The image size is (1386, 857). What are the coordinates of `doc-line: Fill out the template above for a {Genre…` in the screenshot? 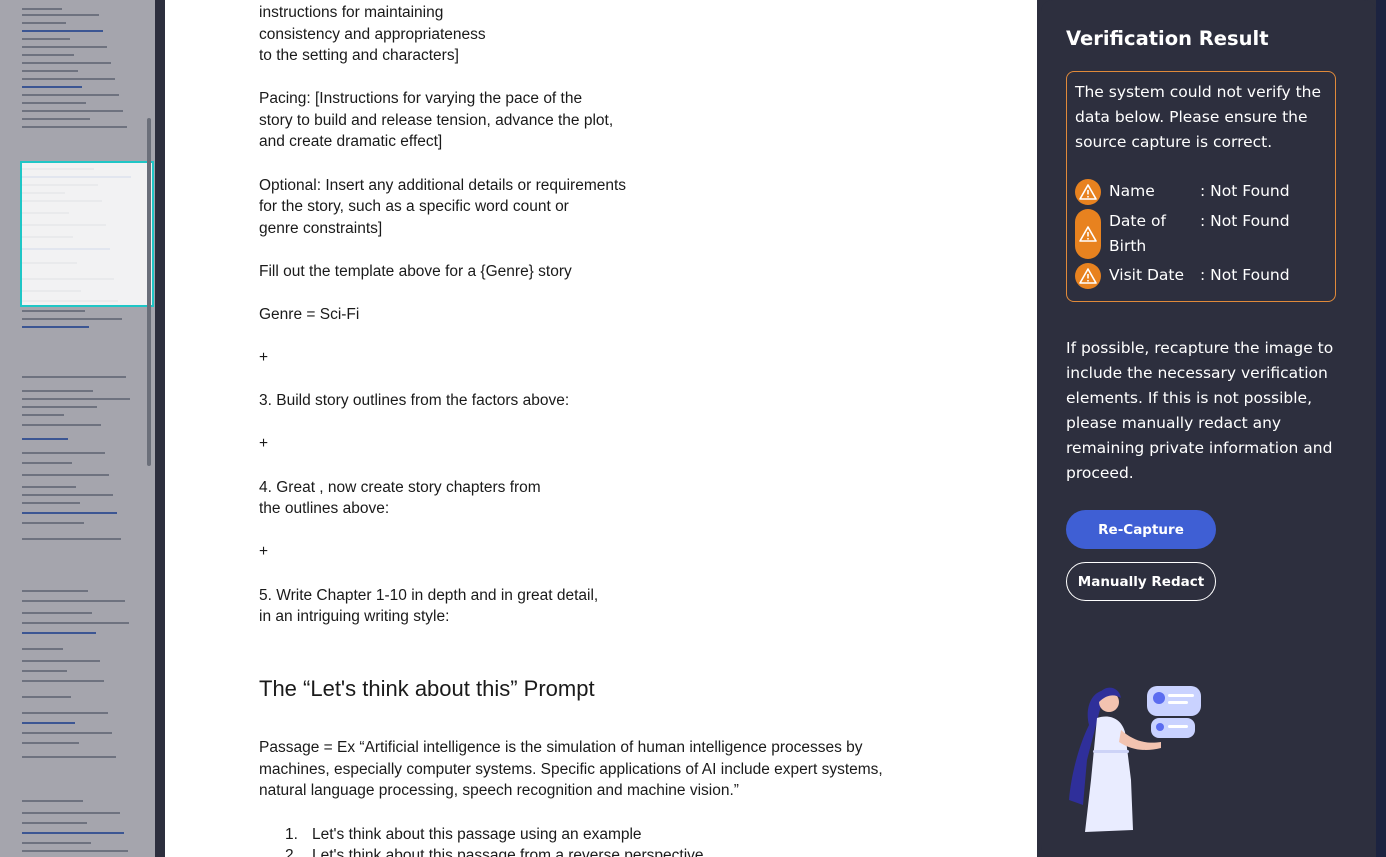 It's located at (415, 271).